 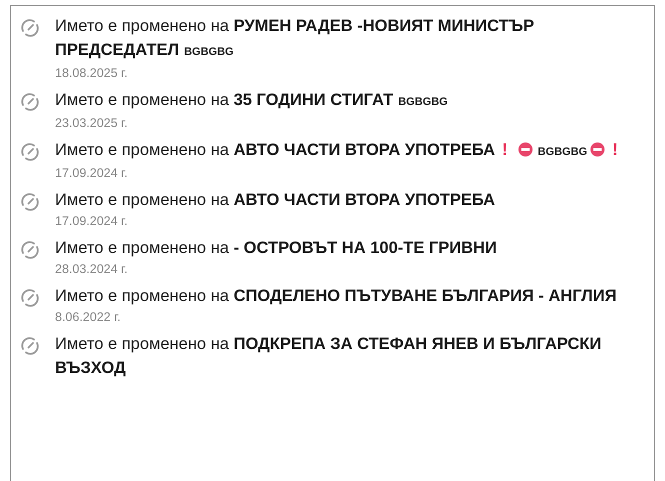 I want to click on change-message: Името е променено на - ОСТРОВЪТ НА 100-ТЕ ГРИВНИ, so click(x=276, y=248).